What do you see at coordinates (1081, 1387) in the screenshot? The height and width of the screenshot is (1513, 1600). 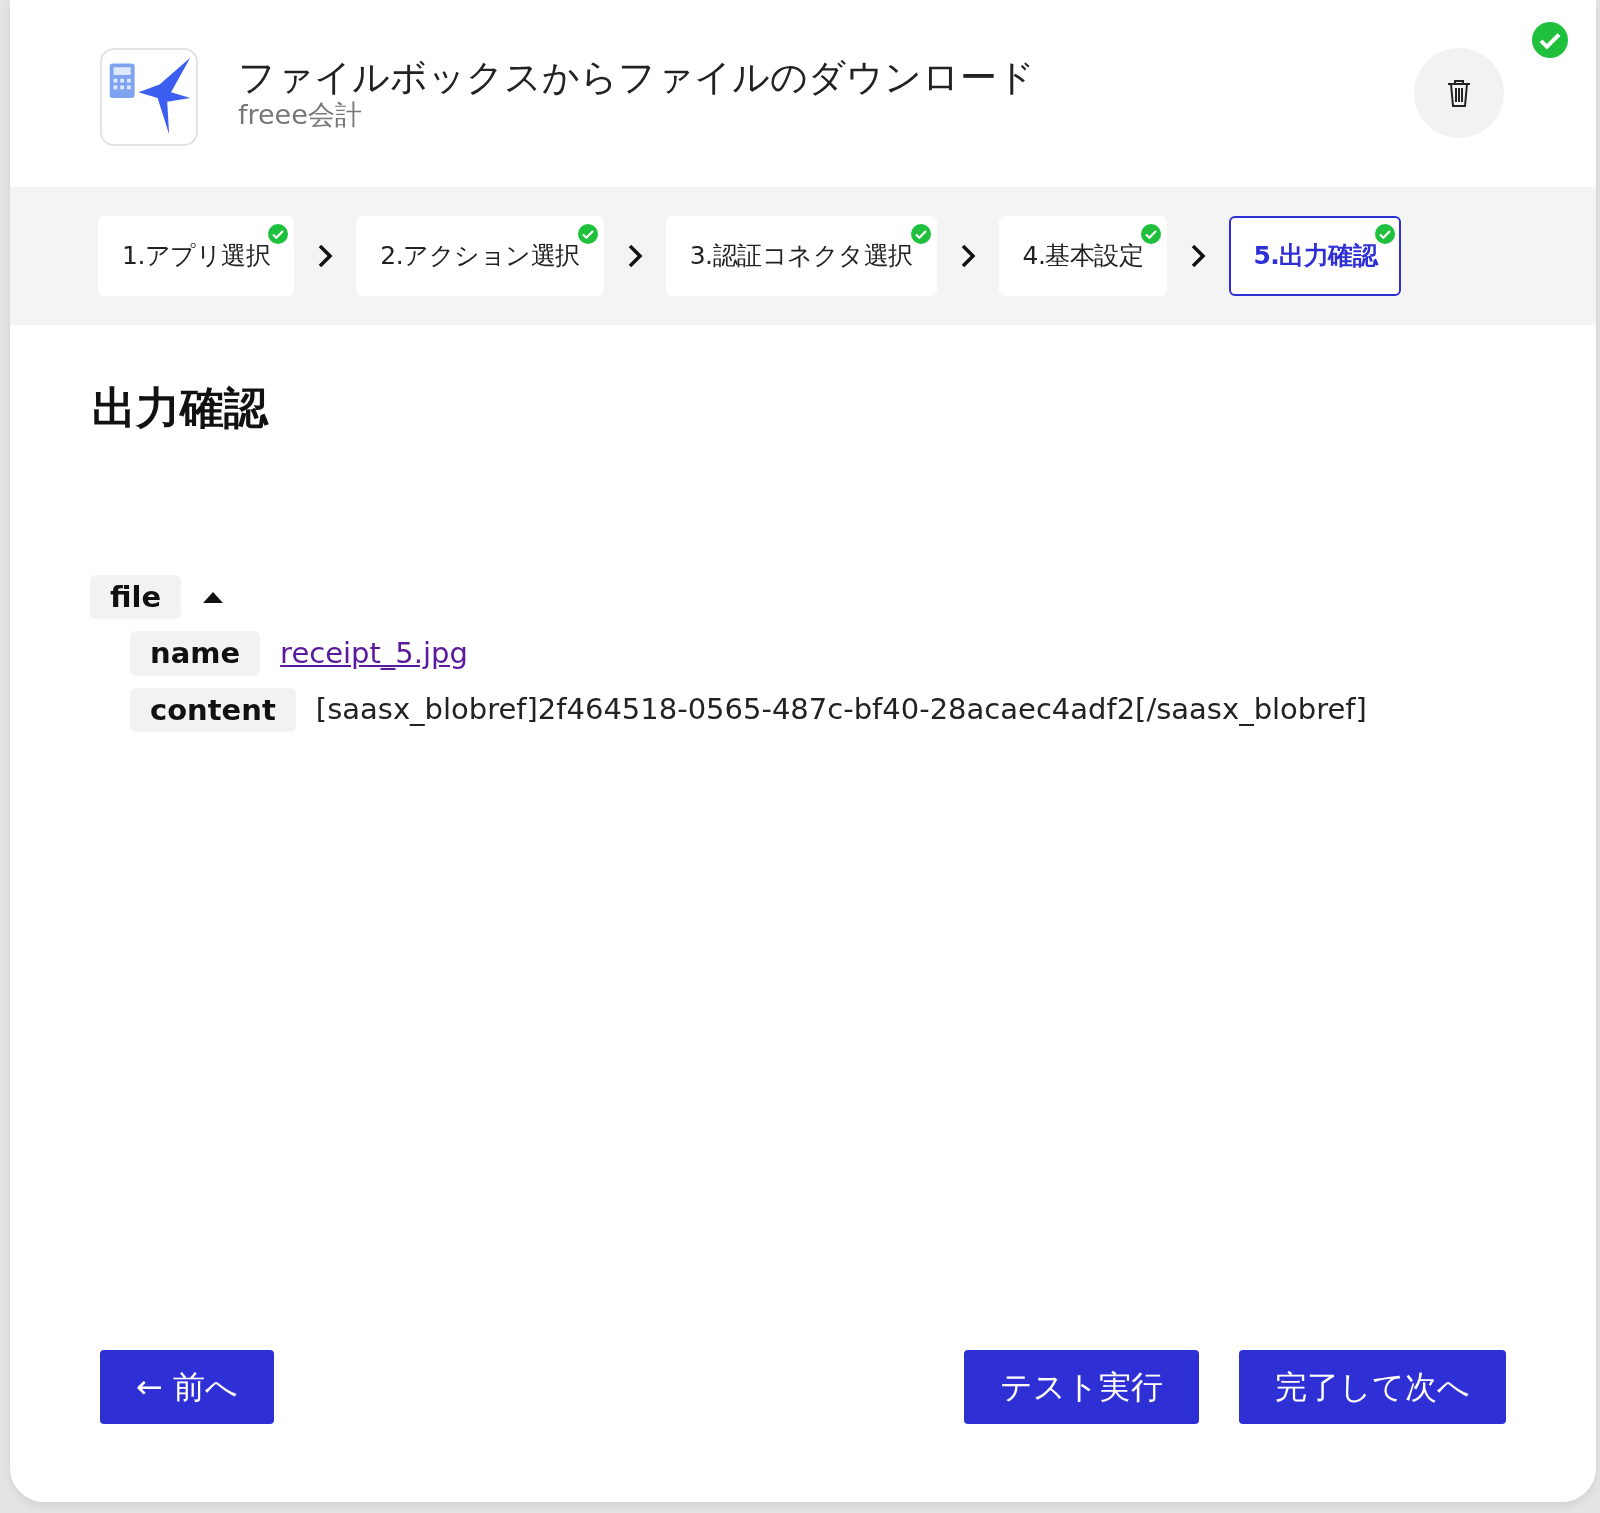 I see `action-button: テスト実行` at bounding box center [1081, 1387].